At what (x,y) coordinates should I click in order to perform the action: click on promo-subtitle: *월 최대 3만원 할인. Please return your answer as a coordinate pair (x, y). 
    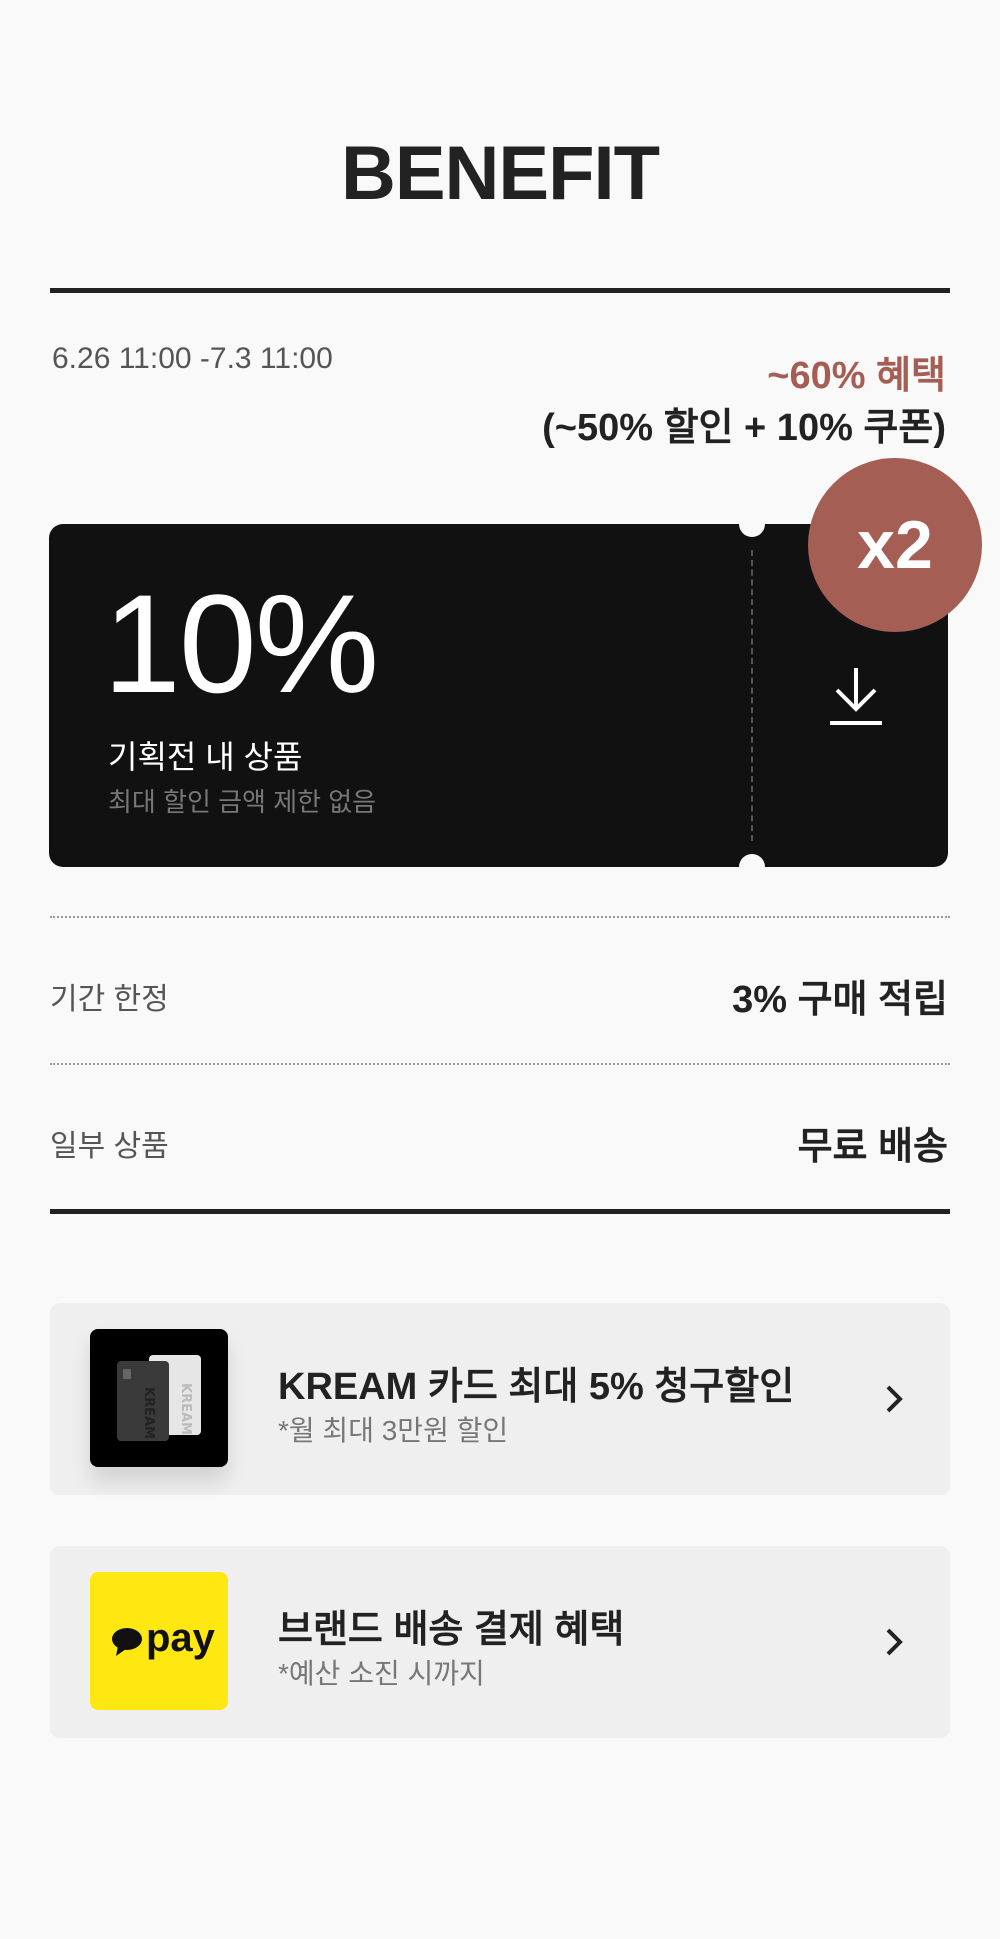
    Looking at the image, I should click on (393, 1430).